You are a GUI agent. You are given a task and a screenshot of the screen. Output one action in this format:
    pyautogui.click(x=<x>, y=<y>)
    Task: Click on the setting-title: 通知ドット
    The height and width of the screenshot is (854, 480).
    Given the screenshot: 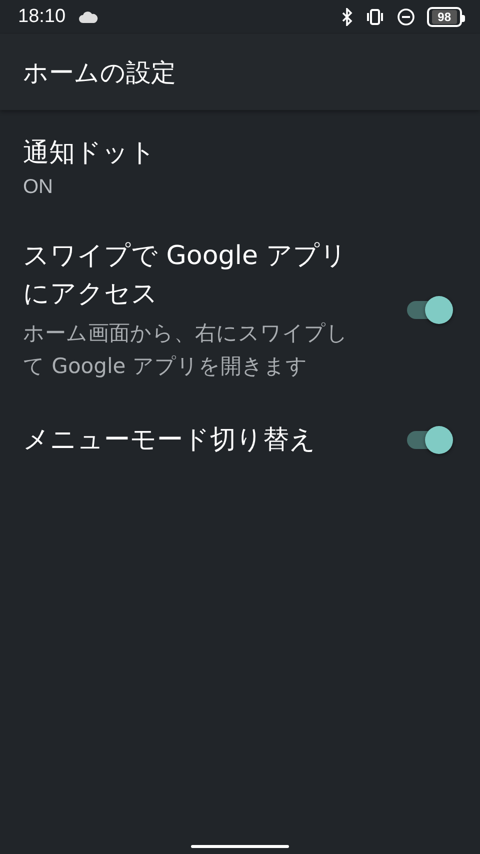 What is the action you would take?
    pyautogui.click(x=90, y=153)
    